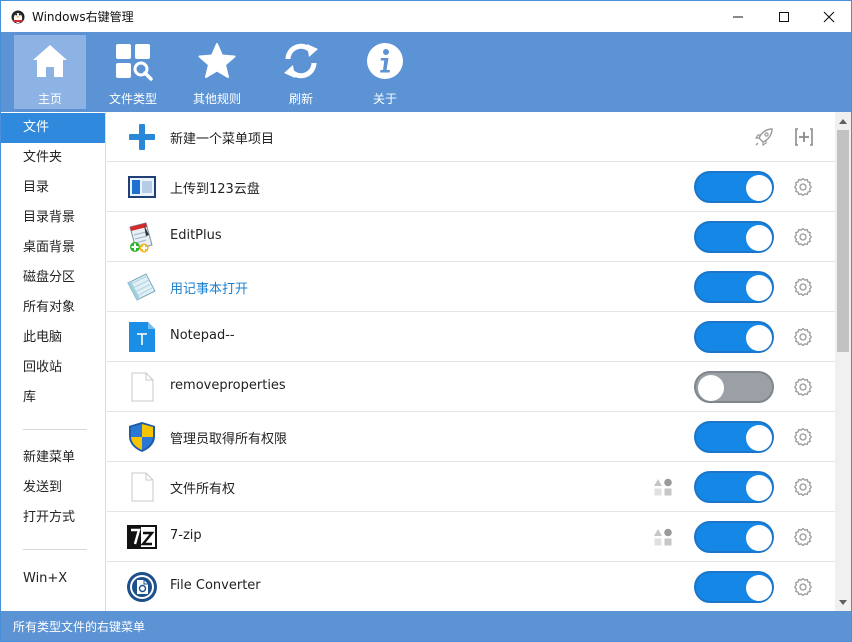 The width and height of the screenshot is (852, 642). What do you see at coordinates (471, 137) in the screenshot?
I see `new-menu-item-row: 新建一个菜单项目` at bounding box center [471, 137].